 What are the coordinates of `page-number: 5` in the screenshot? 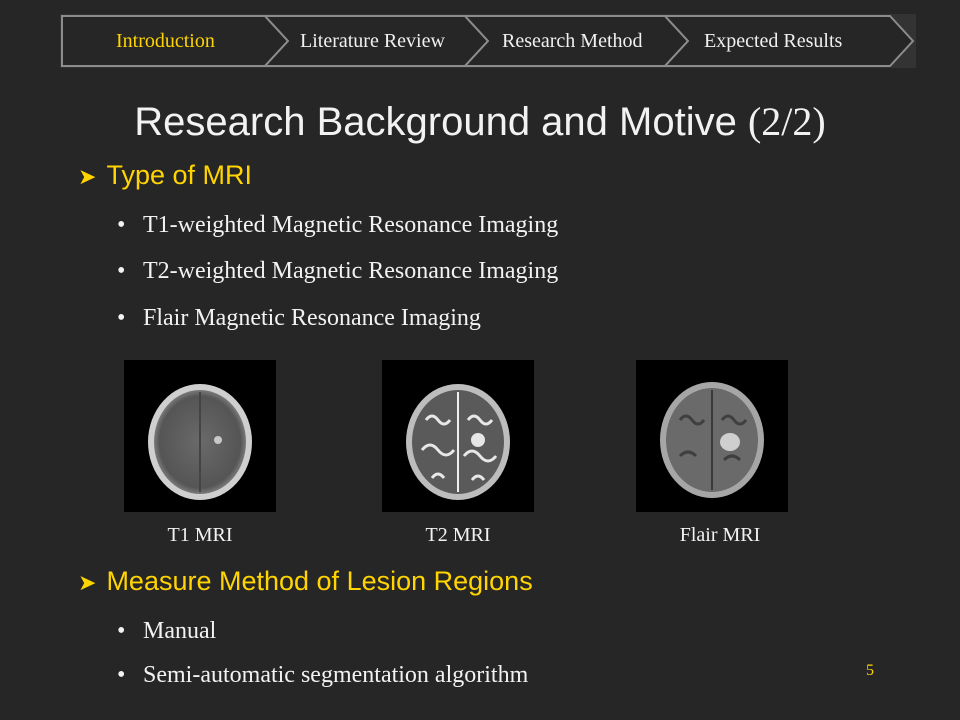 It's located at (870, 670).